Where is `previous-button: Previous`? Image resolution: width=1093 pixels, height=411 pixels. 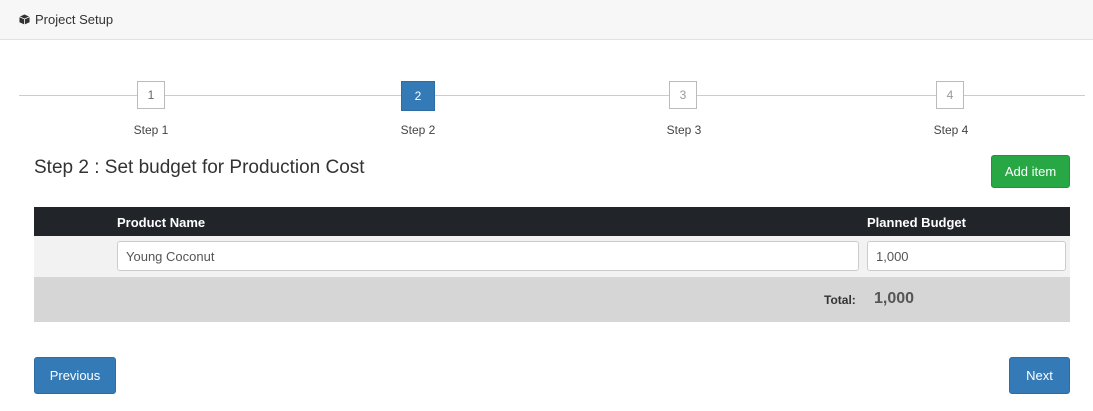
previous-button: Previous is located at coordinates (75, 375).